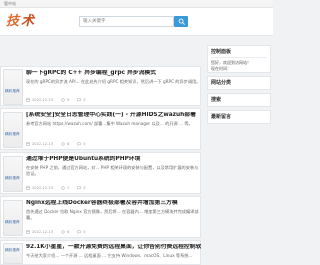 This screenshot has width=320, height=265. Describe the element at coordinates (68, 144) in the screenshot. I see `post-views-count: 8` at that location.